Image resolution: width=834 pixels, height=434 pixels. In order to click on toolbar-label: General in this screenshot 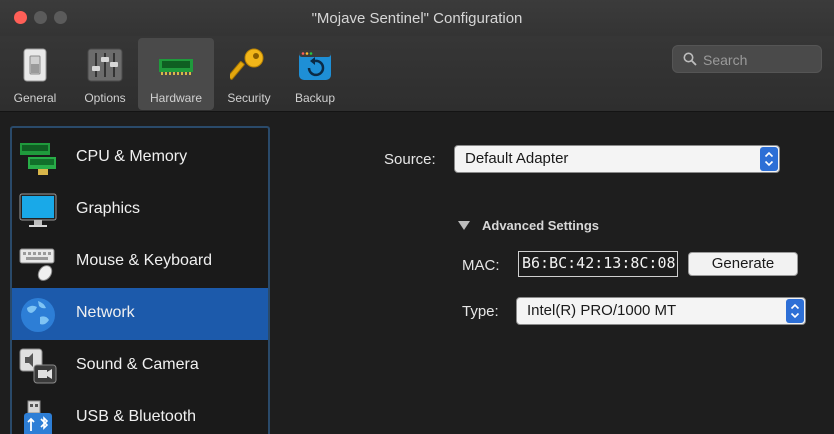, I will do `click(35, 98)`.